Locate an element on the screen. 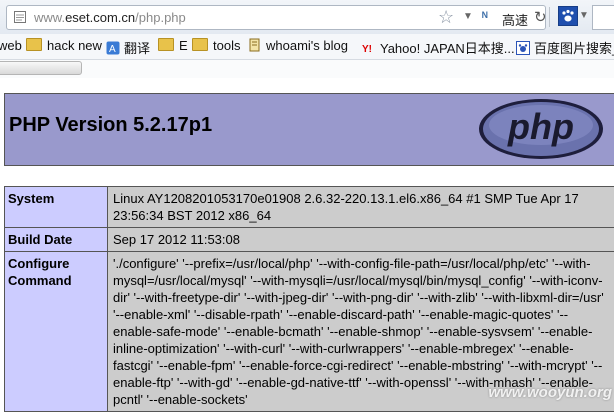  translate-icon: A is located at coordinates (113, 48).